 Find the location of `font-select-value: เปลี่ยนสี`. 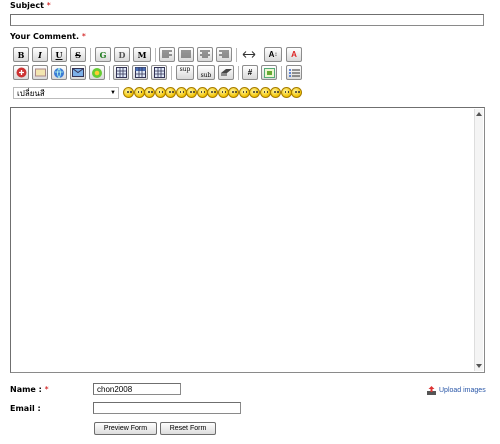

font-select-value: เปลี่ยนสี is located at coordinates (31, 93).